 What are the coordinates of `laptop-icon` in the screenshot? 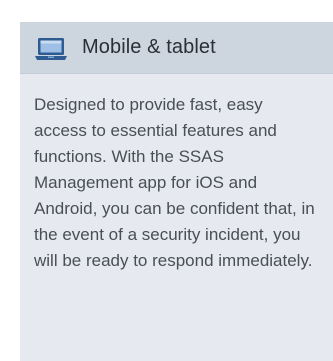 It's located at (51, 49).